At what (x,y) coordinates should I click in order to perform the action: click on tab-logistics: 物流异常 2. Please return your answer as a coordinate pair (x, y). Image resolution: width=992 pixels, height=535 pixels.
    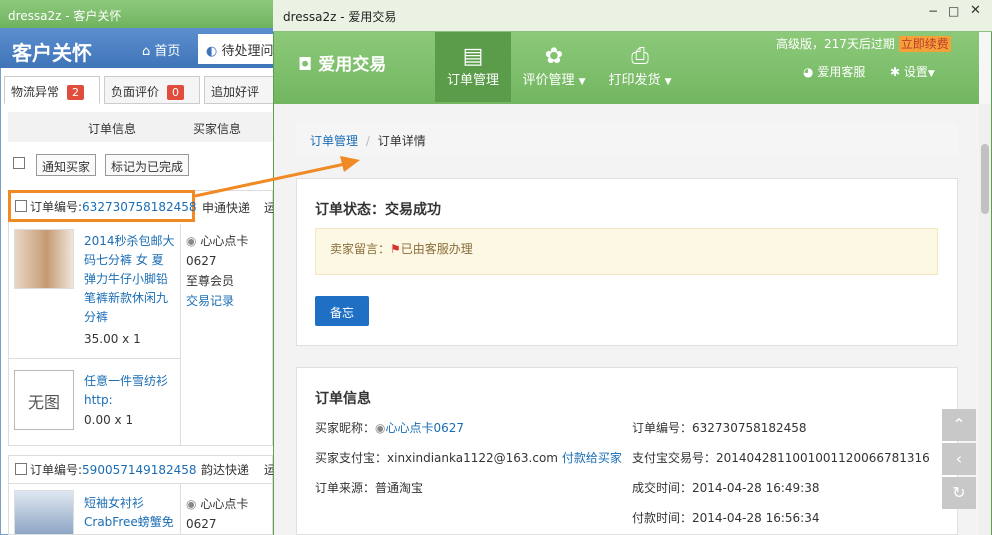
    Looking at the image, I should click on (52, 90).